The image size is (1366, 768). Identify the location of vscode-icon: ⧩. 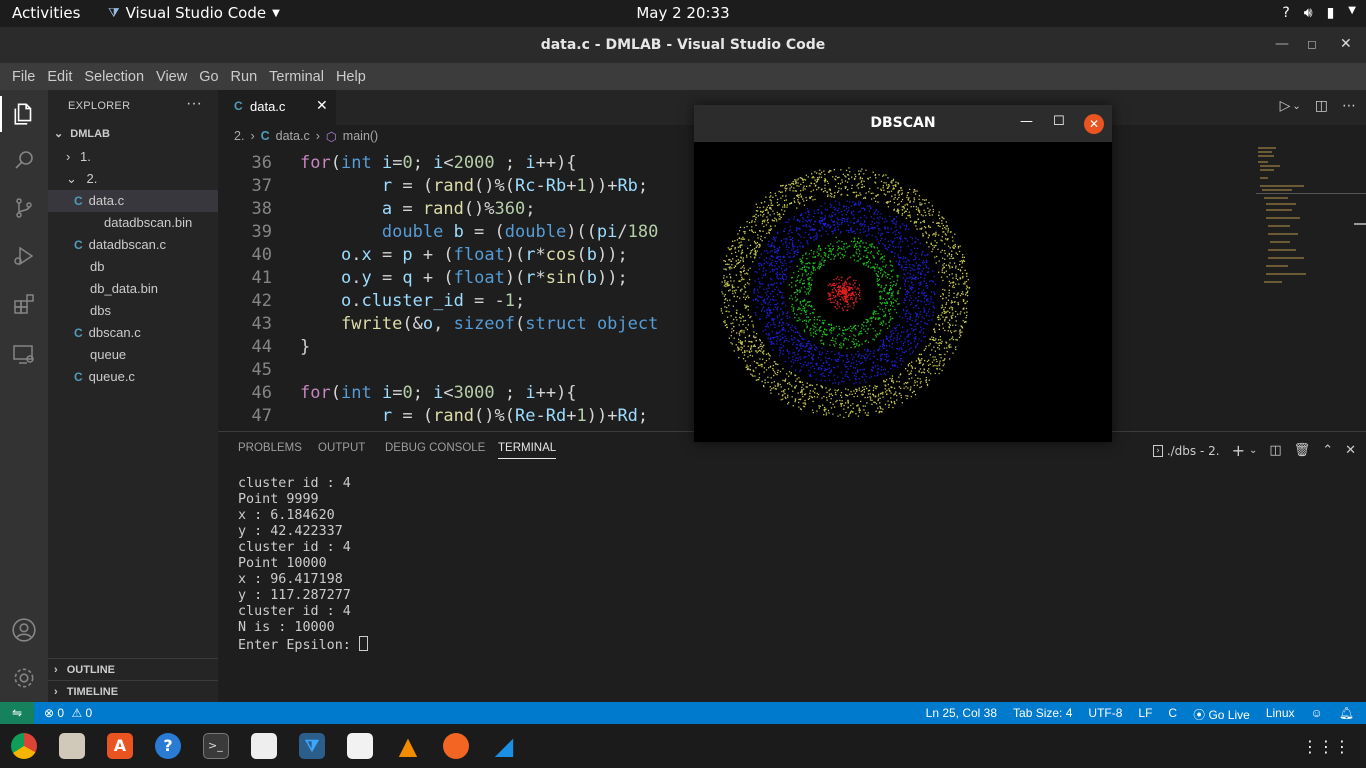
(312, 746).